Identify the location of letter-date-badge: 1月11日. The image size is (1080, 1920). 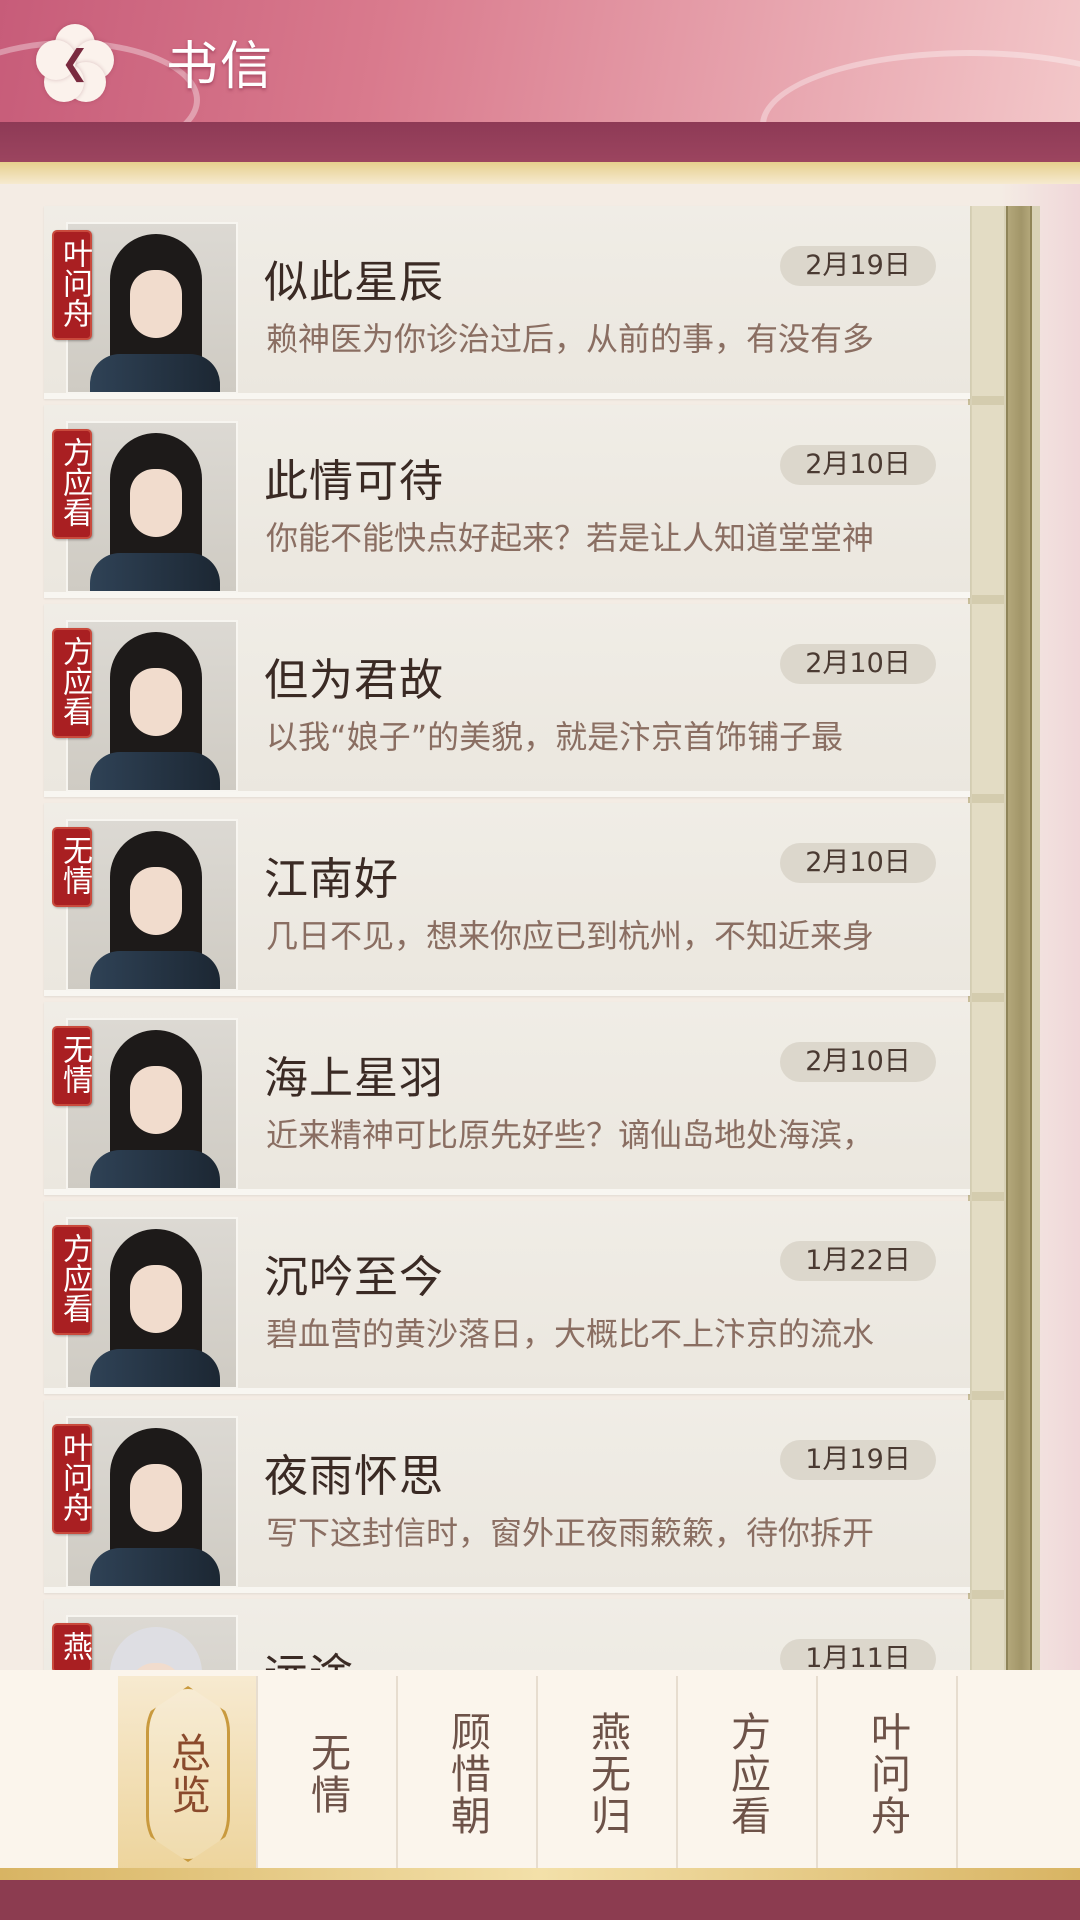
(858, 1654).